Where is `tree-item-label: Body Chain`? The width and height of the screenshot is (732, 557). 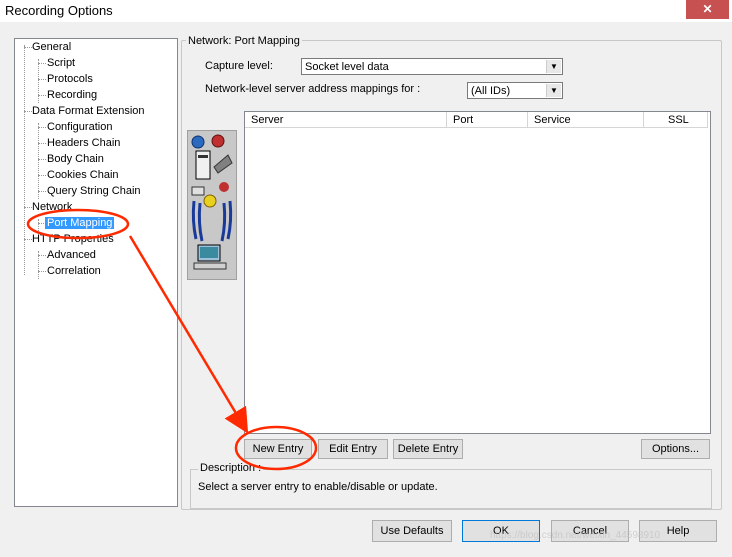 tree-item-label: Body Chain is located at coordinates (75, 159).